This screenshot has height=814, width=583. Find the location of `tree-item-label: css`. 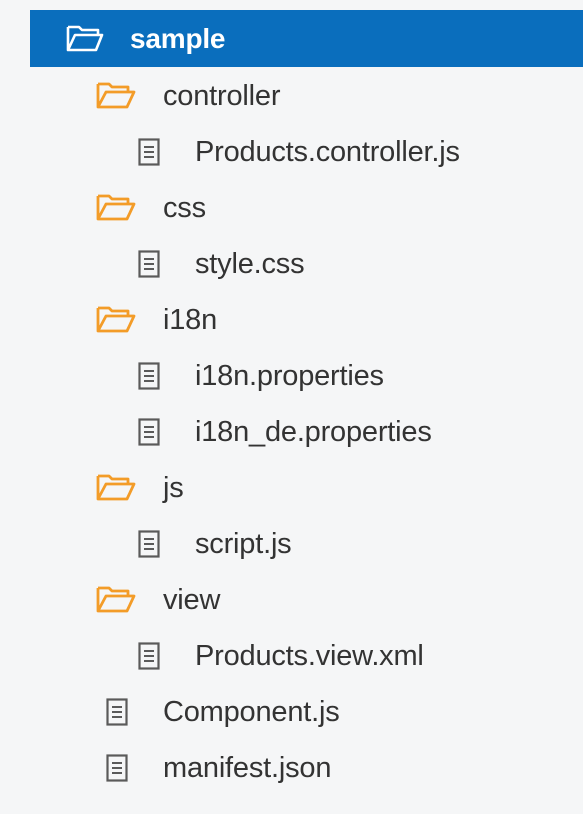

tree-item-label: css is located at coordinates (184, 207).